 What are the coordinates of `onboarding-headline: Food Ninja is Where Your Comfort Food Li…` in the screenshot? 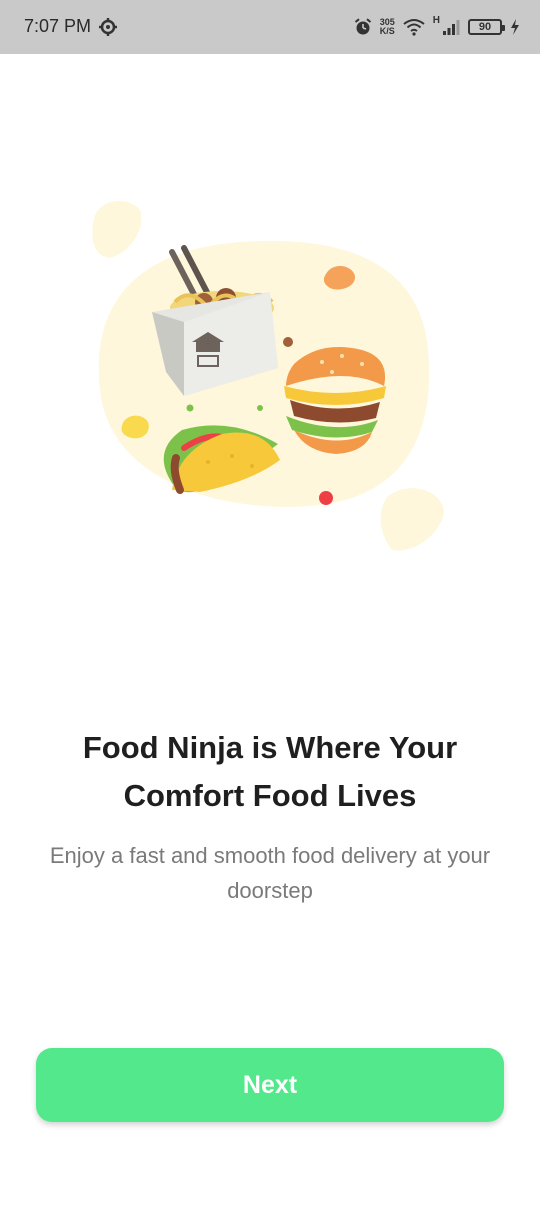 It's located at (270, 771).